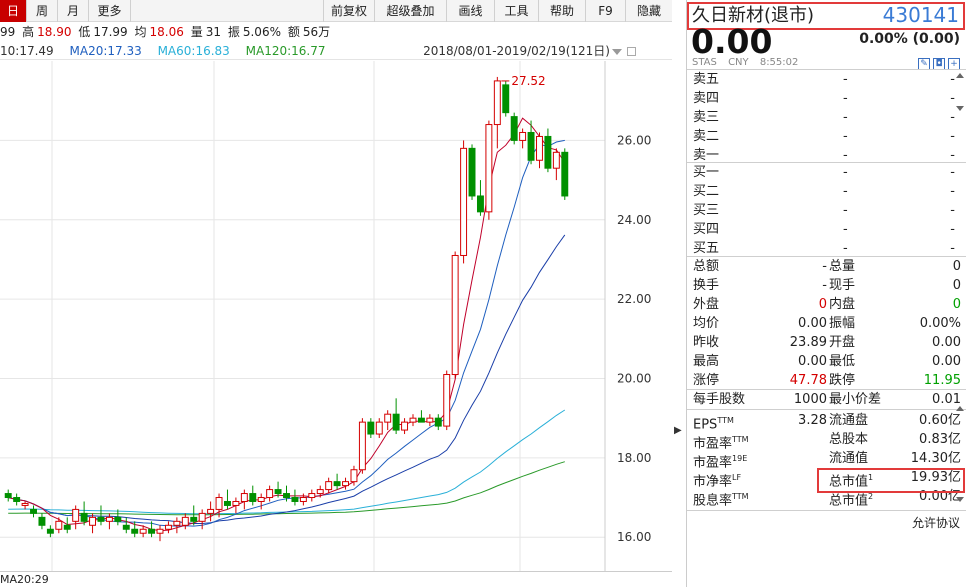  Describe the element at coordinates (827, 421) in the screenshot. I see `stat-row: EPSTTM 3.28 流通盘 0.60亿` at that location.